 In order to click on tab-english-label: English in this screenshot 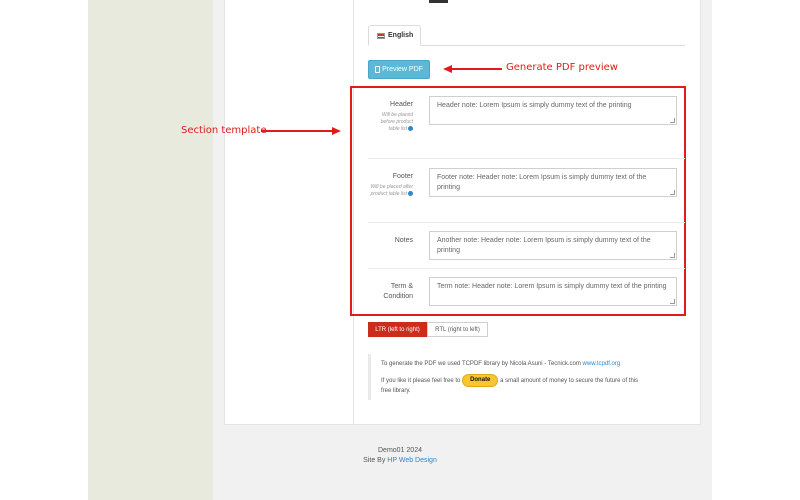, I will do `click(401, 35)`.